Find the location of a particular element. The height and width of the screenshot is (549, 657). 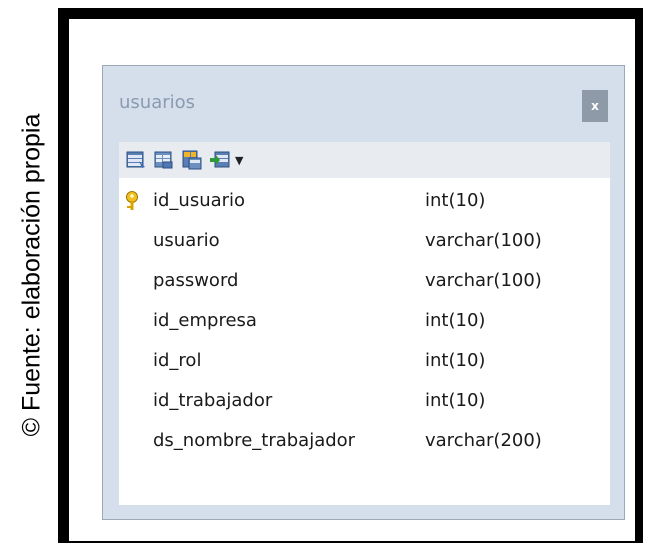

relations-icon is located at coordinates (192, 160).